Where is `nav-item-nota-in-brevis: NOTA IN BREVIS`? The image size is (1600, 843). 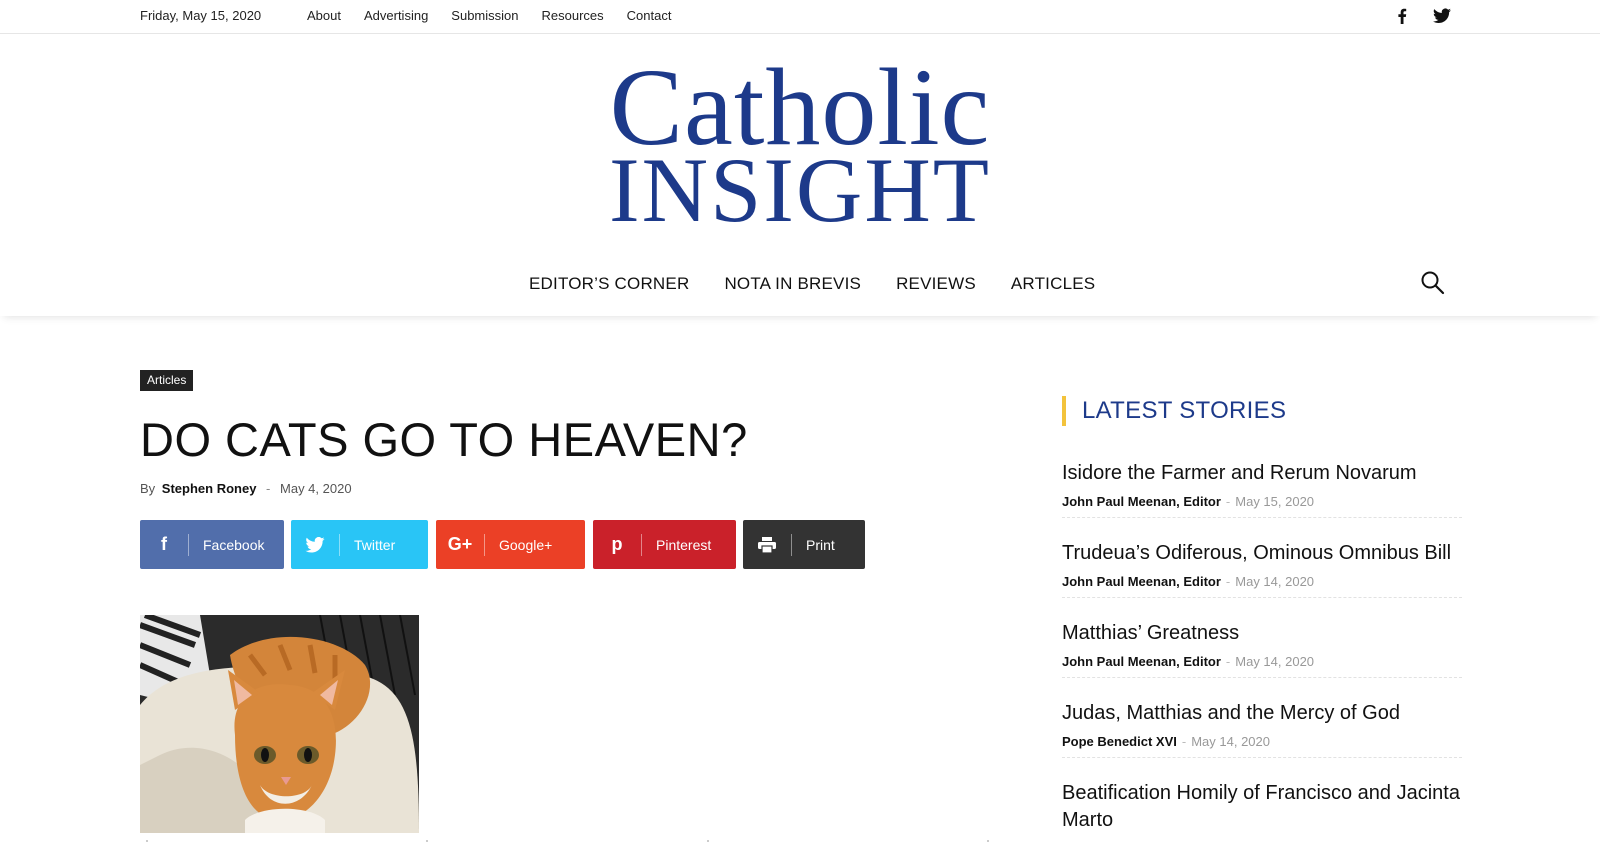
nav-item-nota-in-brevis: NOTA IN BREVIS is located at coordinates (792, 284).